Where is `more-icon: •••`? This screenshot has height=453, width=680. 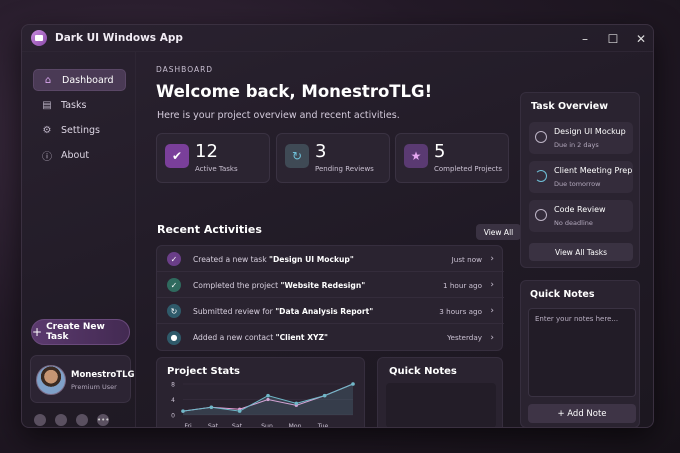 more-icon: ••• is located at coordinates (103, 420).